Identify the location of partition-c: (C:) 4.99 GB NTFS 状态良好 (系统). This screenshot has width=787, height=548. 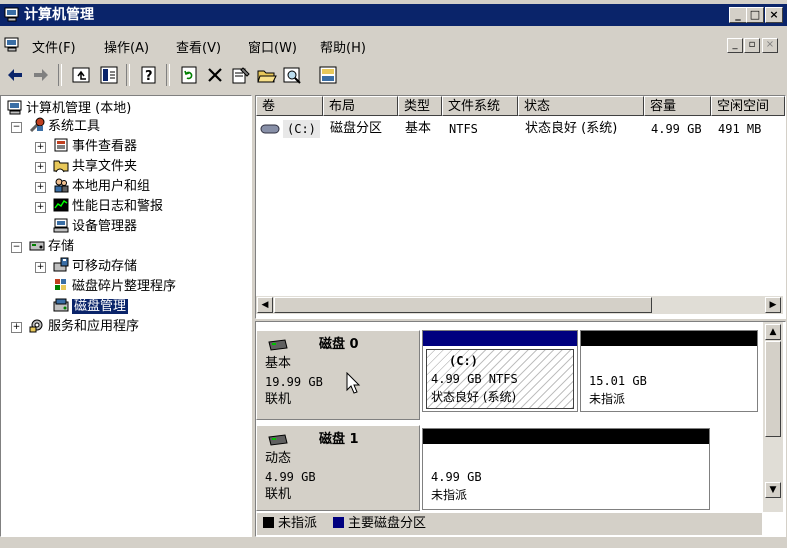
(500, 371).